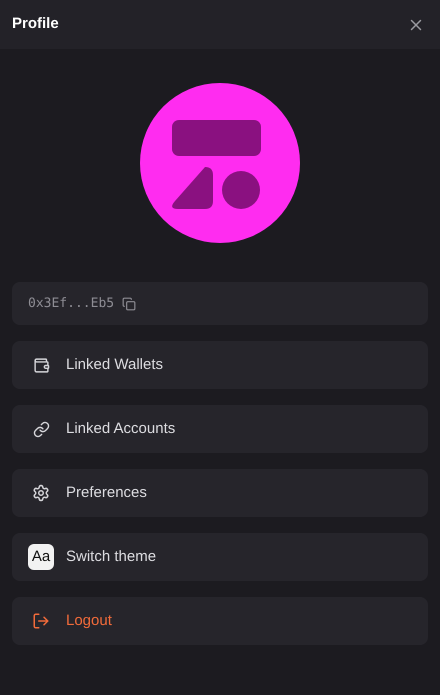  What do you see at coordinates (220, 163) in the screenshot?
I see `avatar-icon` at bounding box center [220, 163].